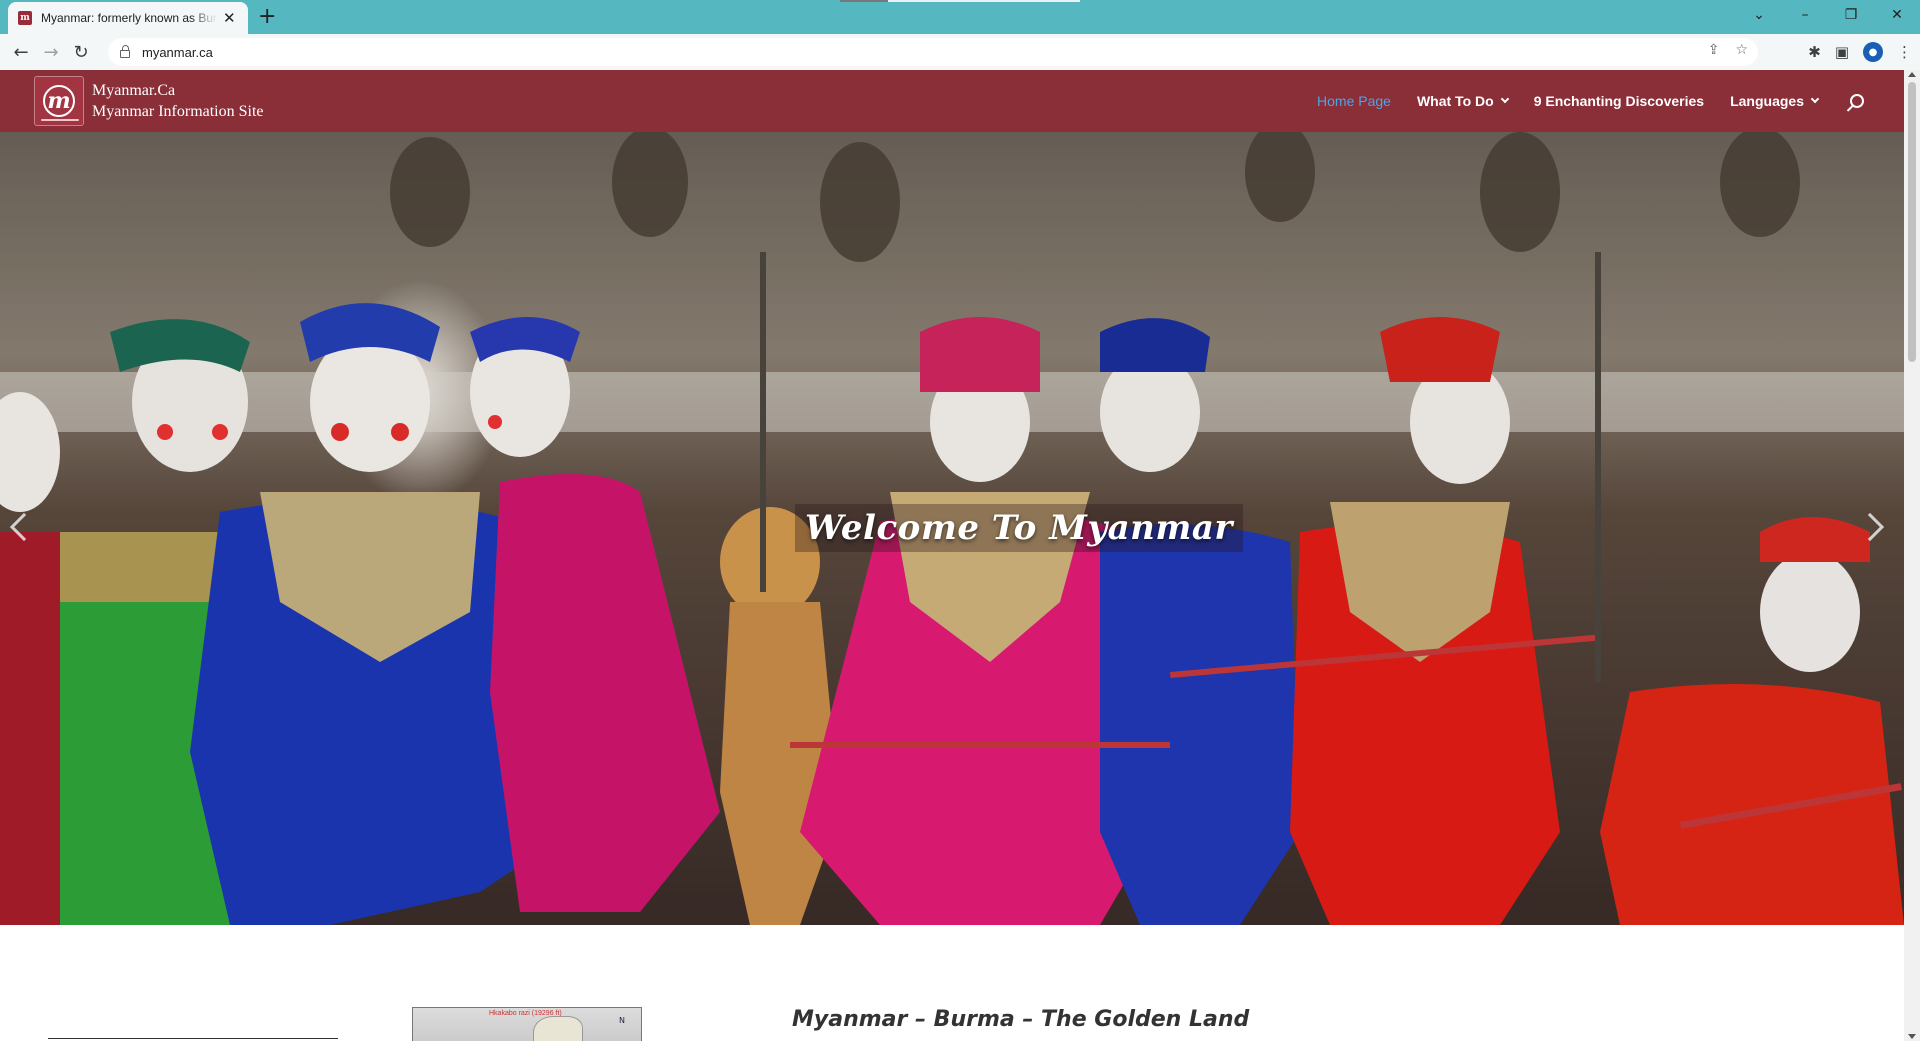 Image resolution: width=1920 pixels, height=1041 pixels. Describe the element at coordinates (864, 1) in the screenshot. I see `tab-strip-indicator-dark` at that location.